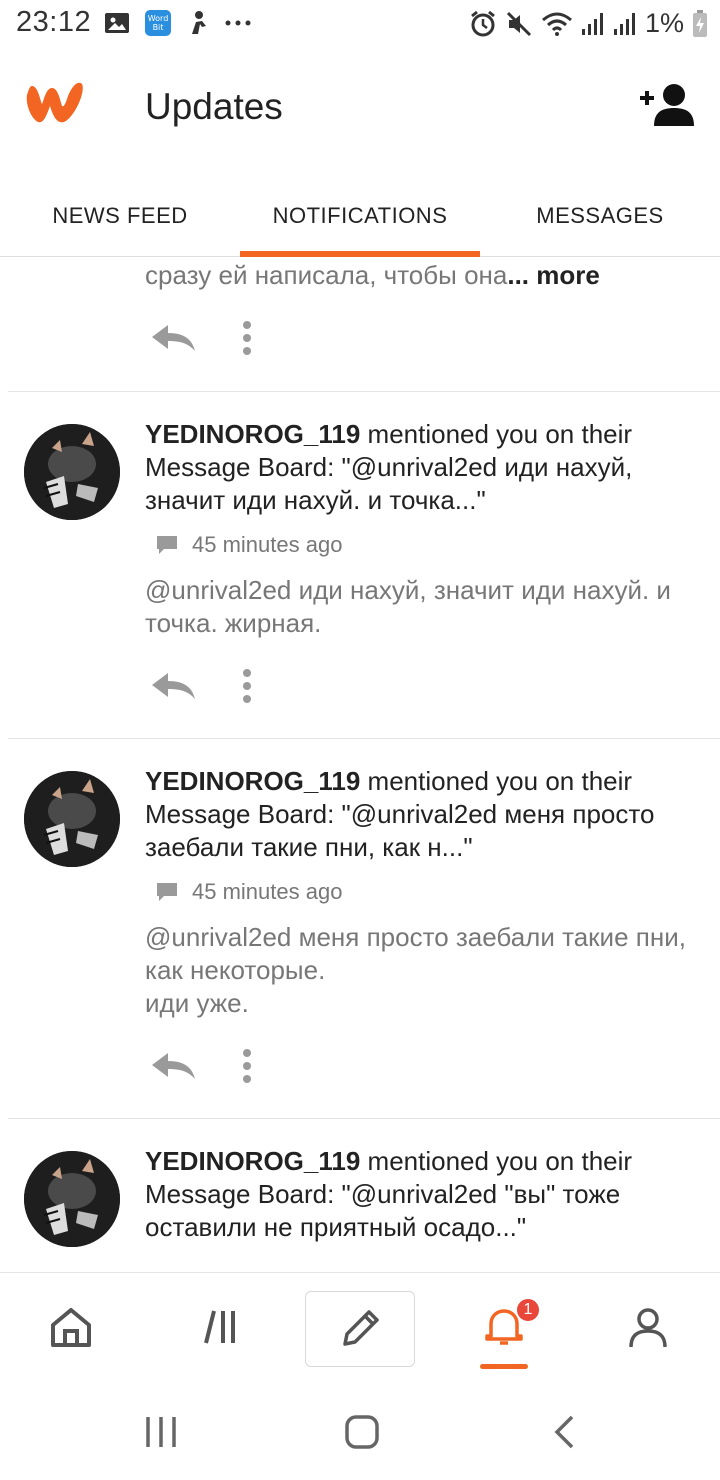 This screenshot has width=720, height=1480. Describe the element at coordinates (326, 275) in the screenshot. I see `partial-item-body: сразу ей написала, чтобы она` at that location.